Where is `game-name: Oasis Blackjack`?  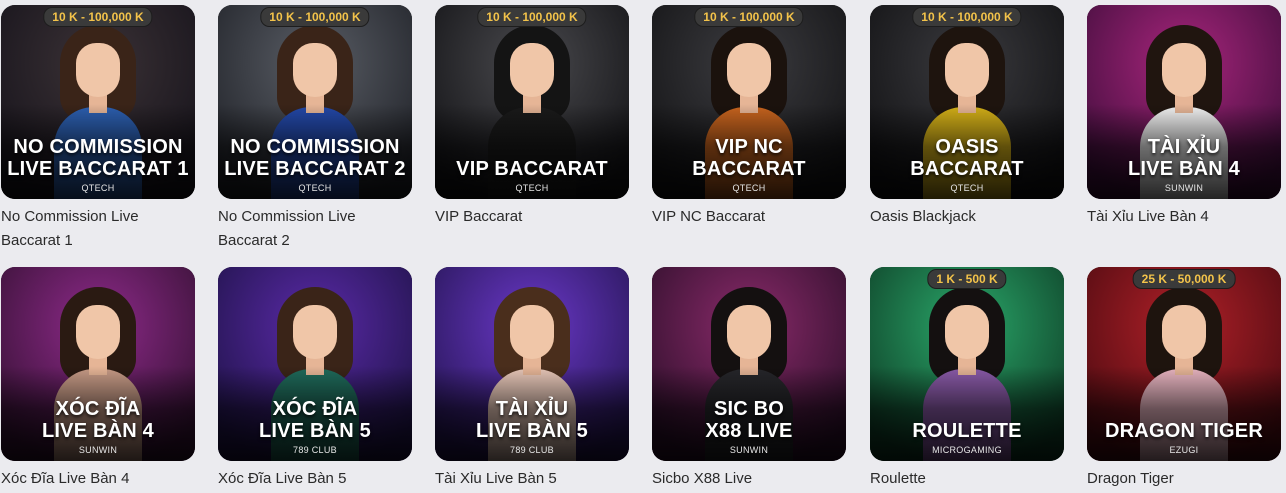 game-name: Oasis Blackjack is located at coordinates (967, 217).